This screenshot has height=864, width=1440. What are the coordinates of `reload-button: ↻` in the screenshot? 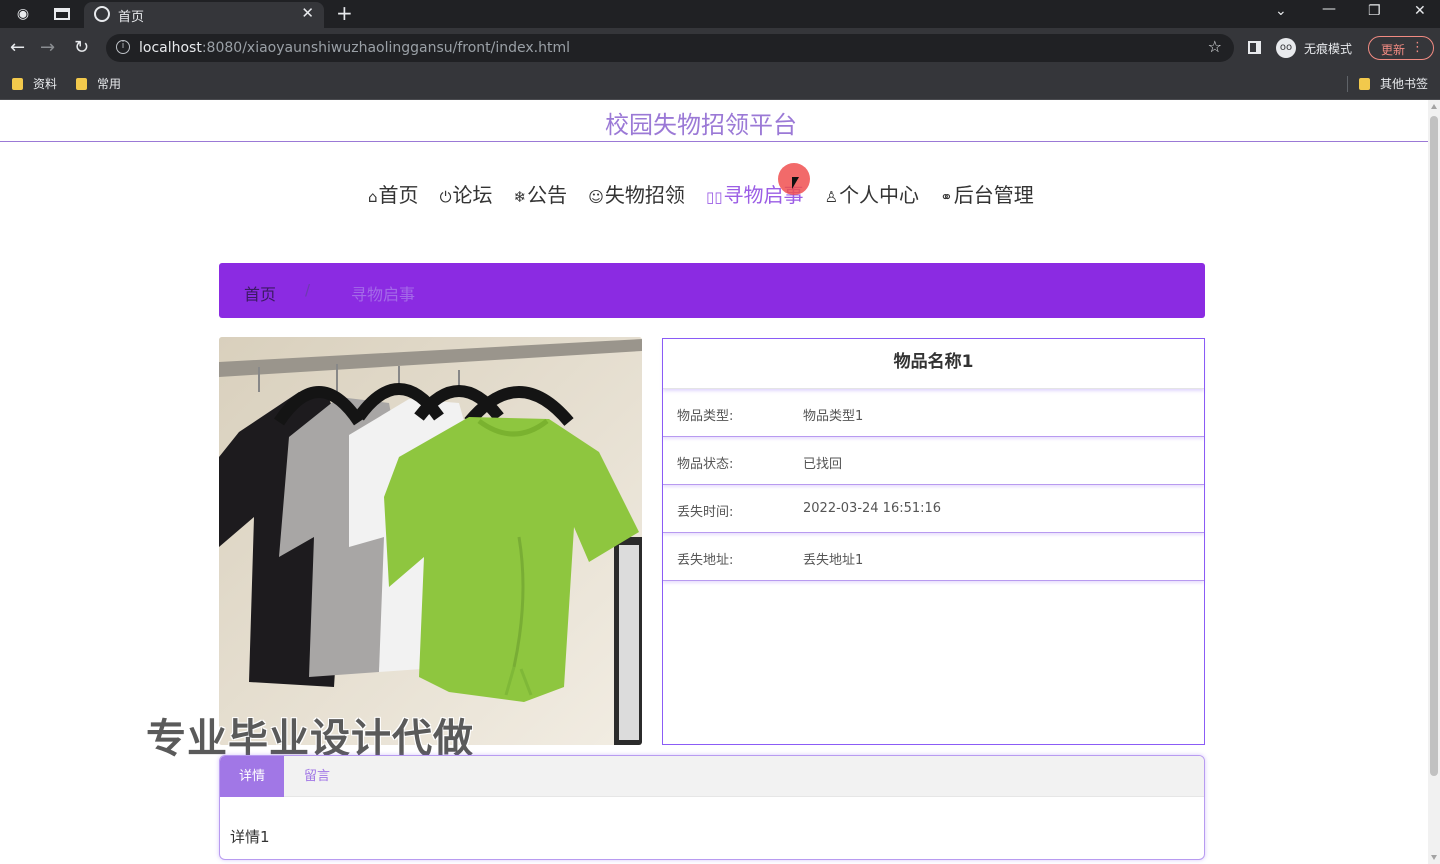 It's located at (81, 47).